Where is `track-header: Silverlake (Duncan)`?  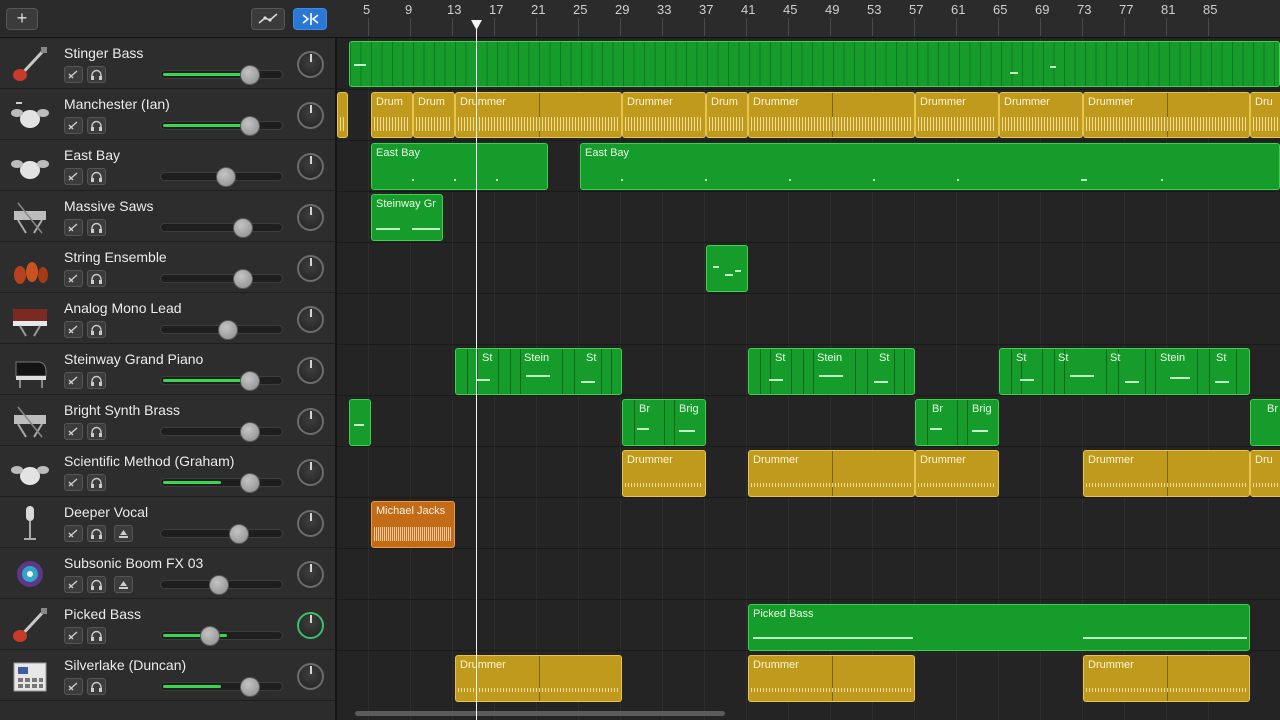 track-header: Silverlake (Duncan) is located at coordinates (167, 675).